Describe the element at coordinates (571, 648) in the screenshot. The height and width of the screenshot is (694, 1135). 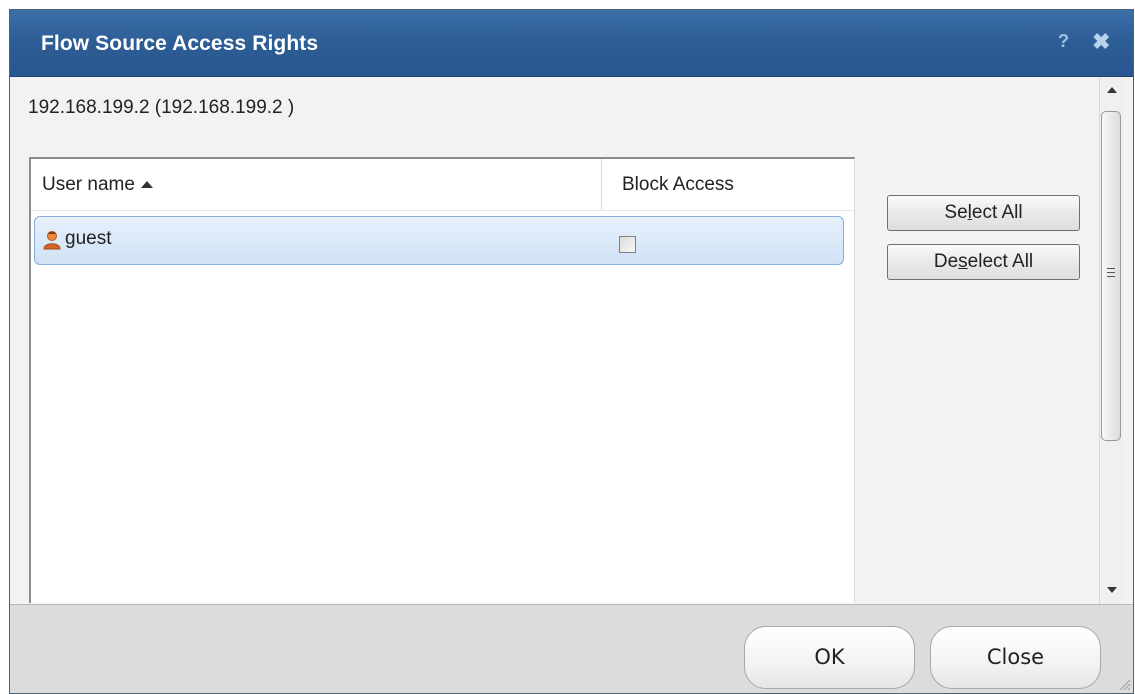
I see `dialog-footer: OK Close` at that location.